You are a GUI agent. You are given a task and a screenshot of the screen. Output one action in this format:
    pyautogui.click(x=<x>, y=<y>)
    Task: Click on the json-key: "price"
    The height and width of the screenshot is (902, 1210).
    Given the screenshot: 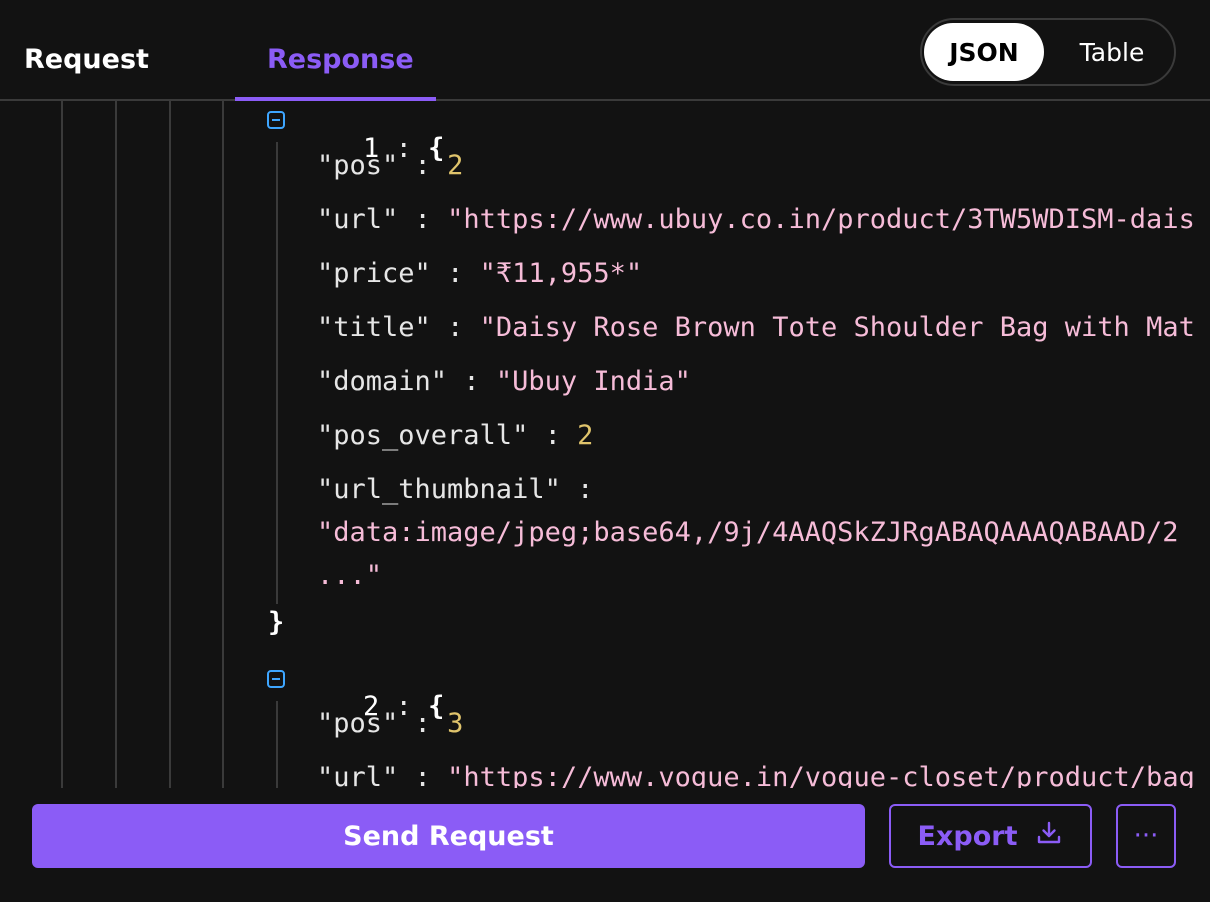 What is the action you would take?
    pyautogui.click(x=374, y=273)
    